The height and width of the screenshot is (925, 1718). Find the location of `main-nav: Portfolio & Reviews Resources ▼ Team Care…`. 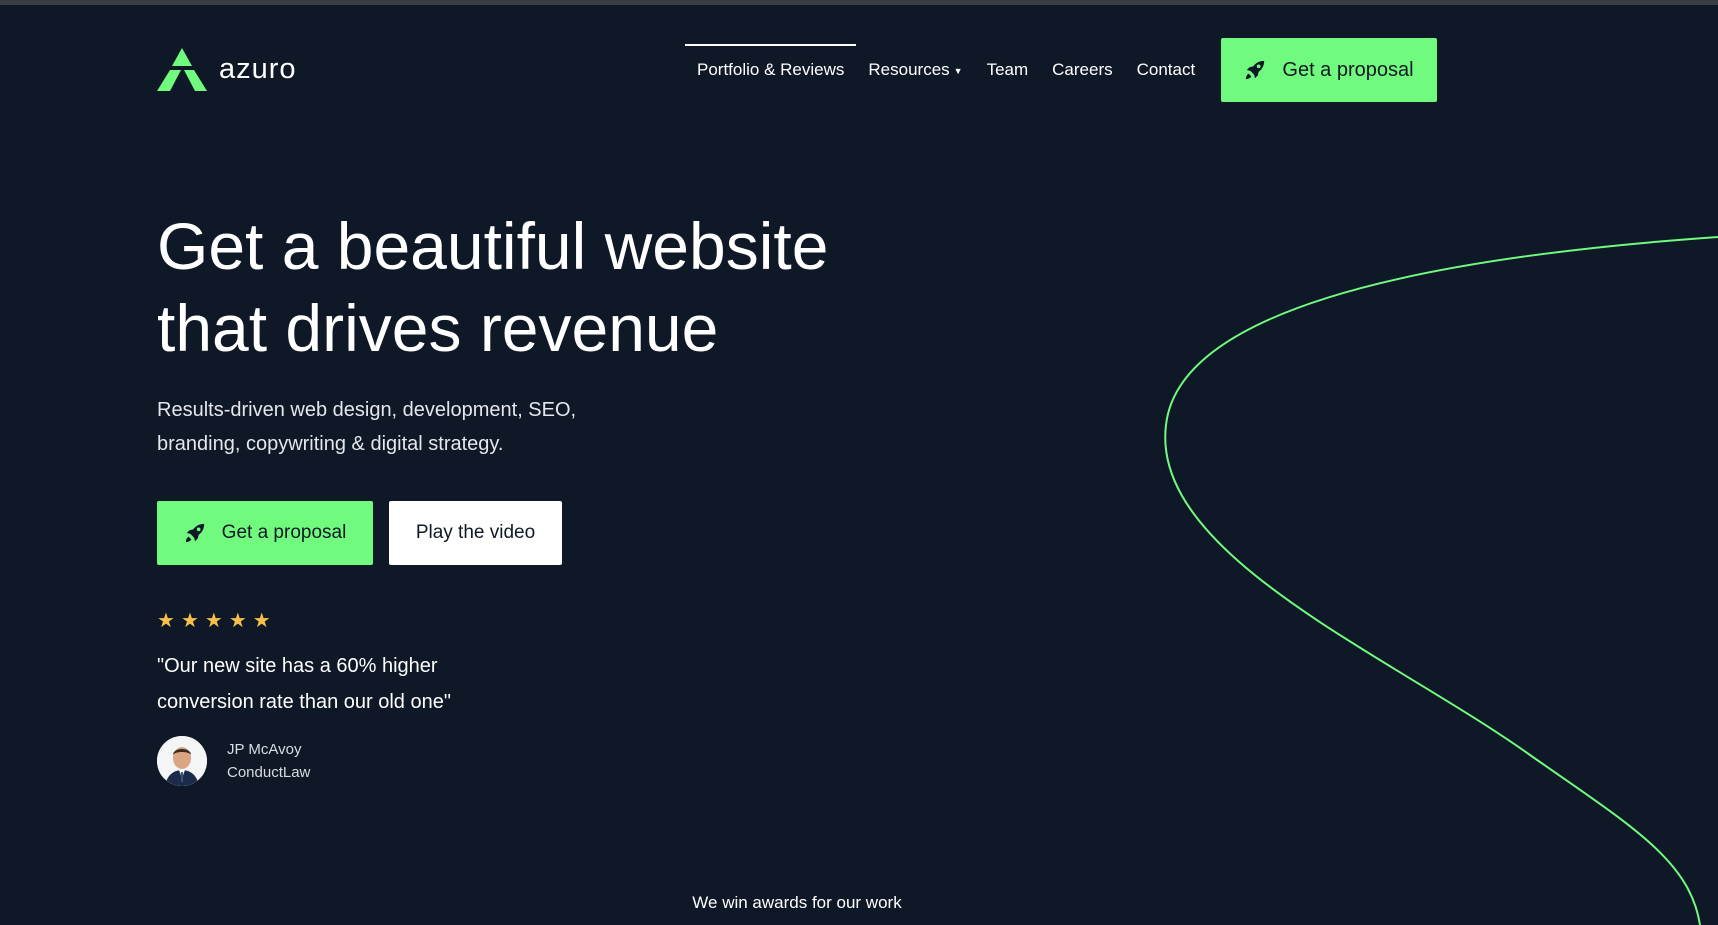

main-nav: Portfolio & Reviews Resources ▼ Team Care… is located at coordinates (946, 70).